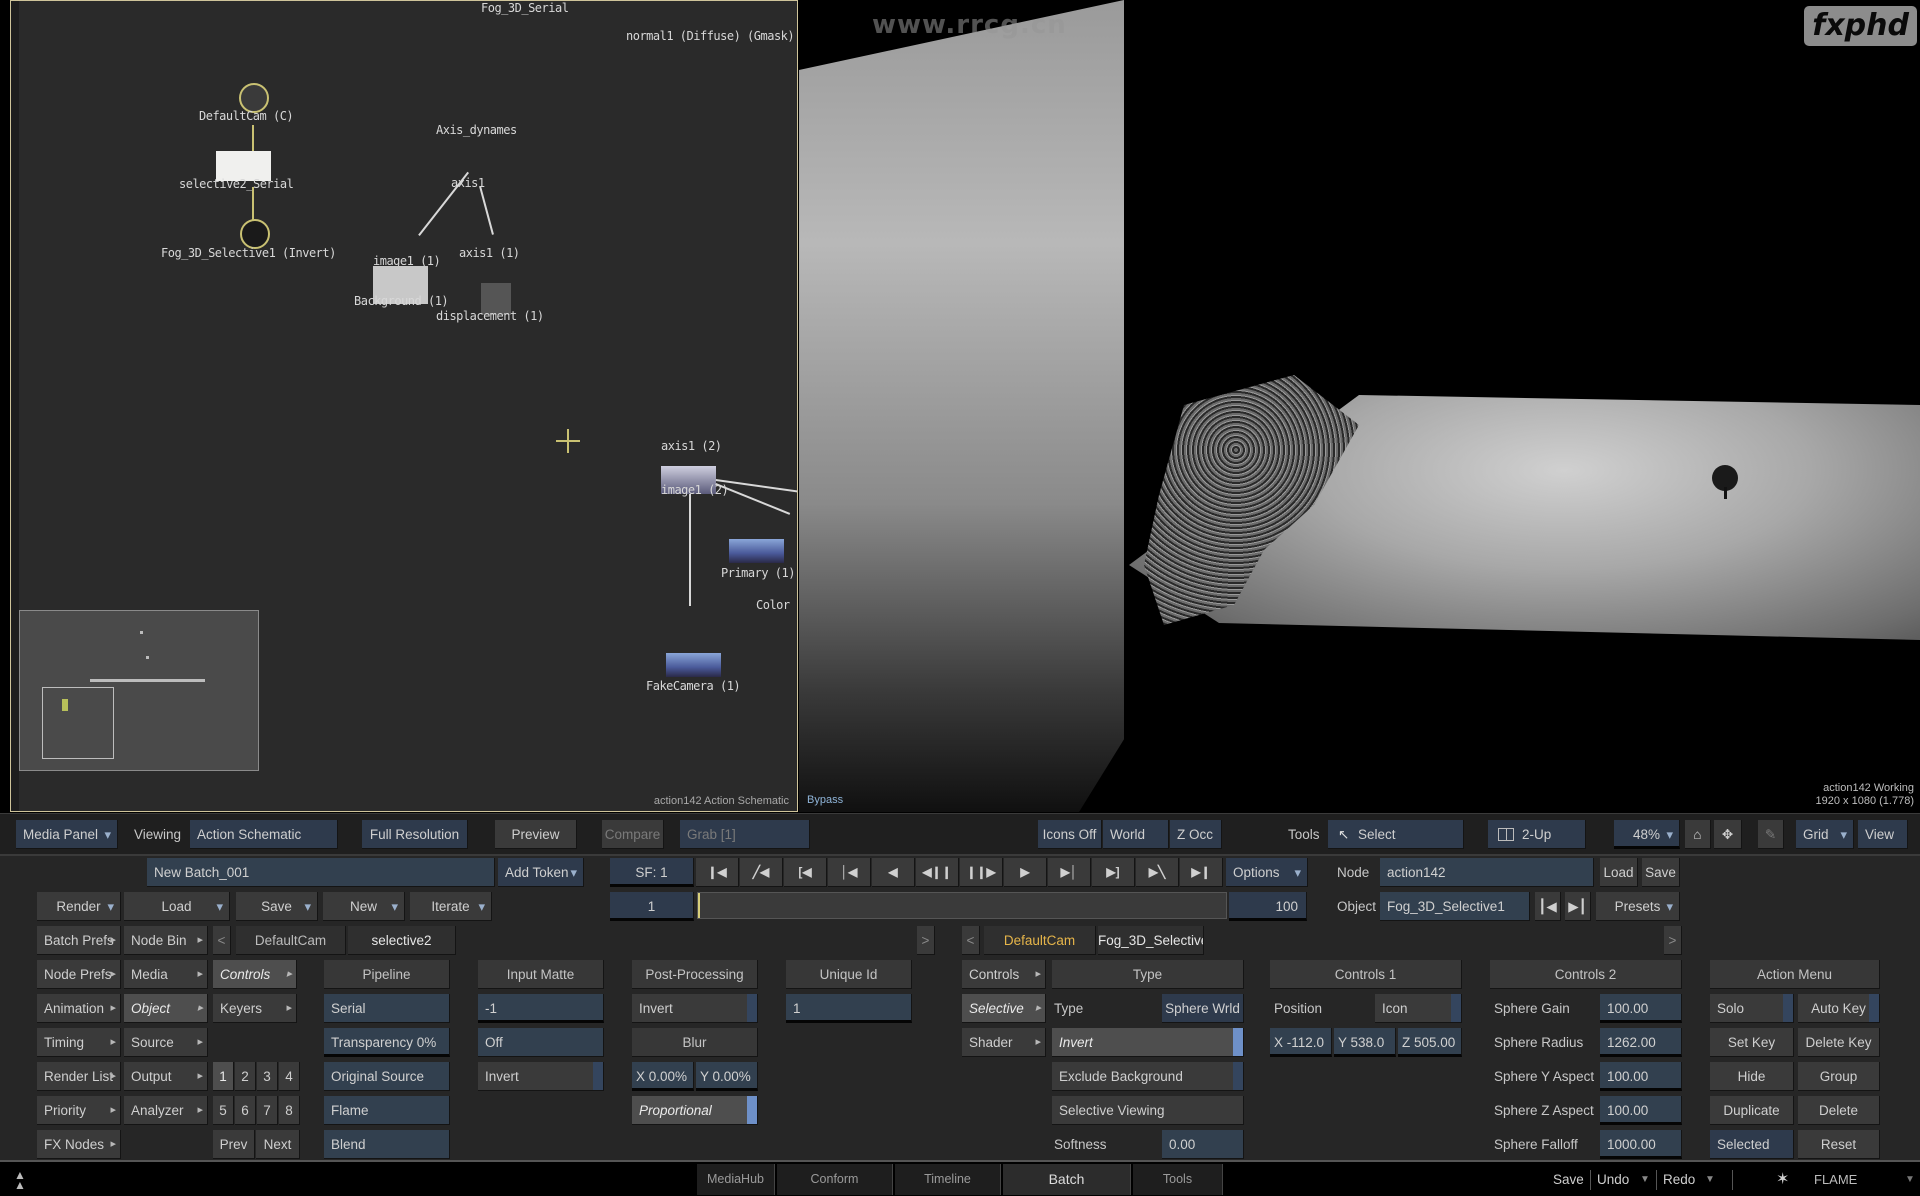 The height and width of the screenshot is (1196, 1920). Describe the element at coordinates (1641, 1144) in the screenshot. I see `sphere-falloff-field: 1000.00` at that location.